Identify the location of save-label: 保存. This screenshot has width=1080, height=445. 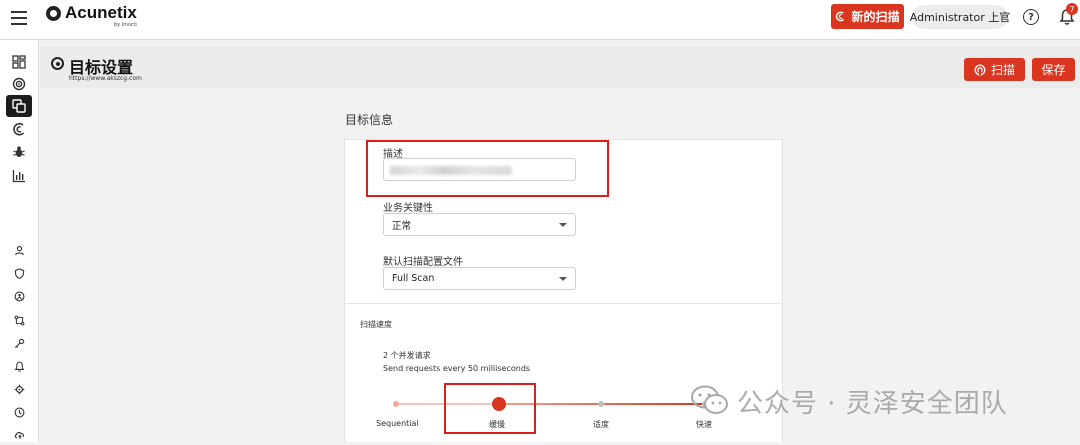
(1053, 70).